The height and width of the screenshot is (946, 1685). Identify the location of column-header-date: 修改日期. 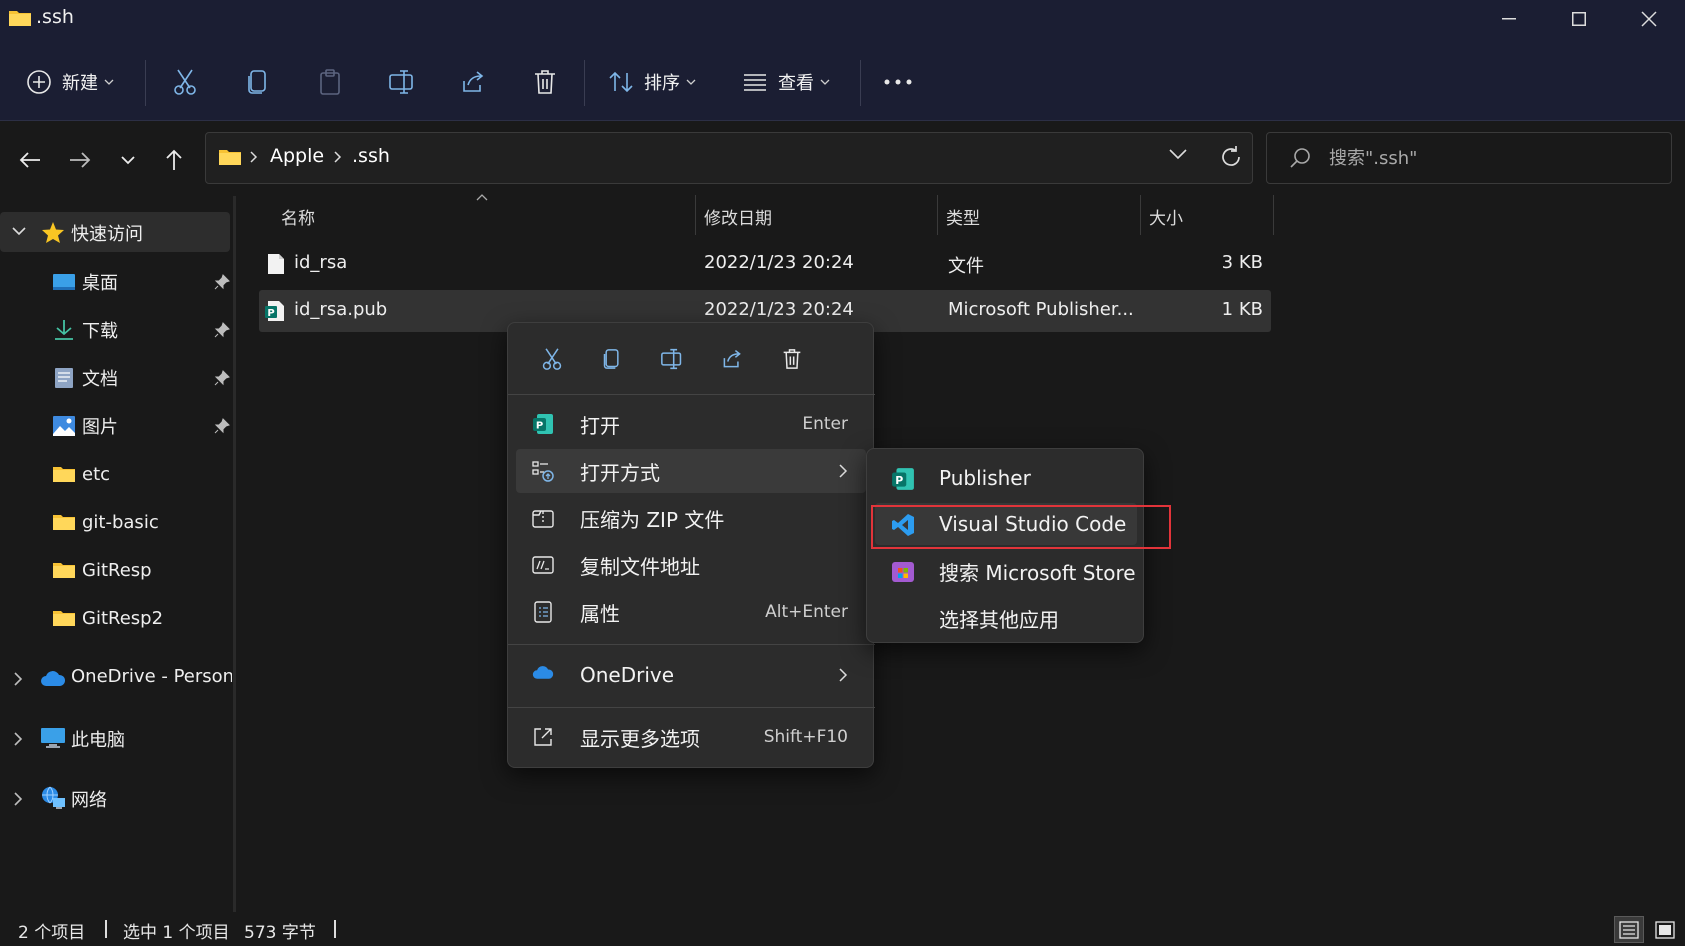
(738, 216).